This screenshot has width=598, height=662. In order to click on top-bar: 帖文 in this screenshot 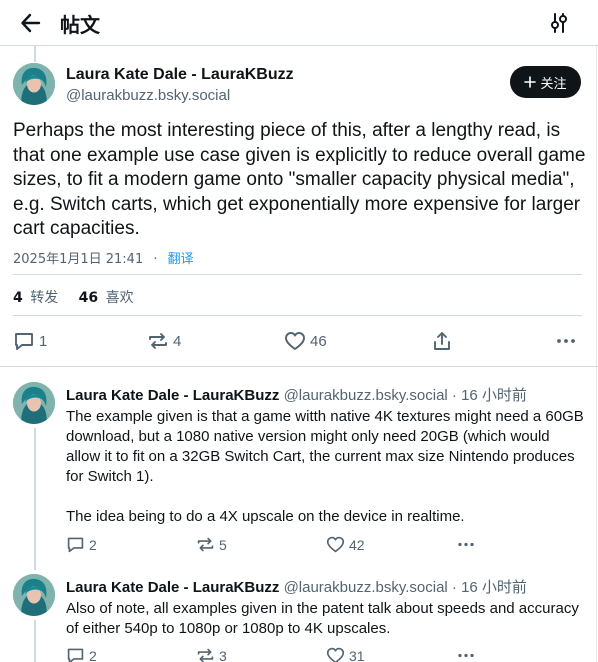, I will do `click(299, 23)`.